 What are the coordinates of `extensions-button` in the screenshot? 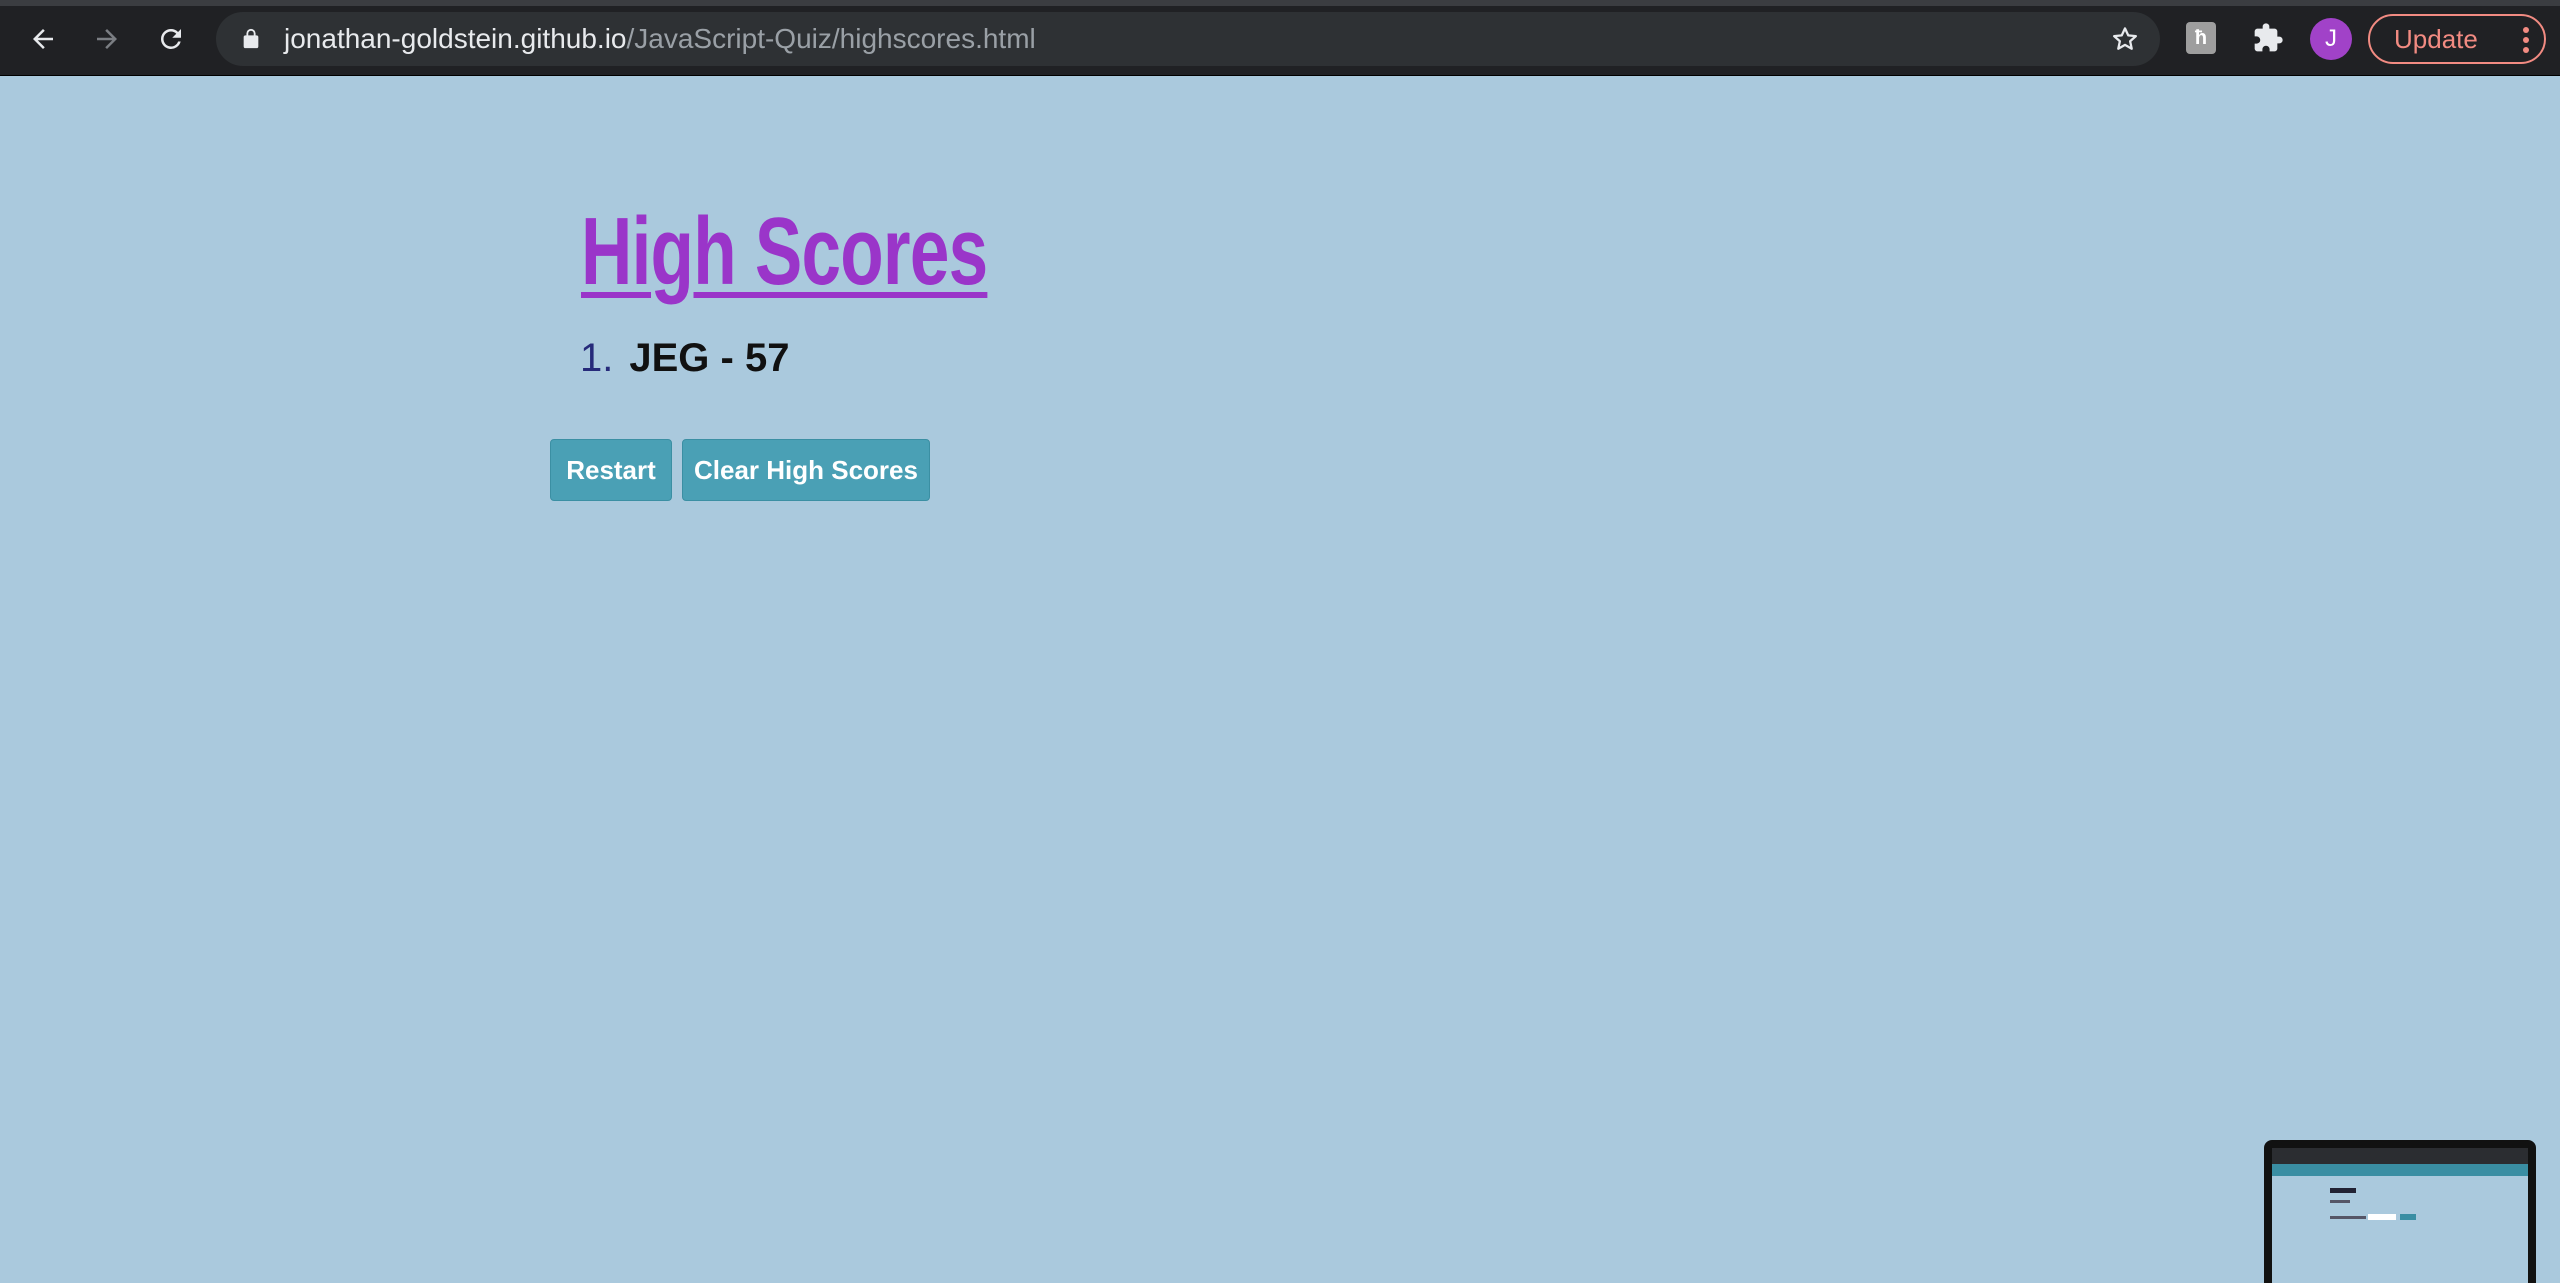 It's located at (2268, 38).